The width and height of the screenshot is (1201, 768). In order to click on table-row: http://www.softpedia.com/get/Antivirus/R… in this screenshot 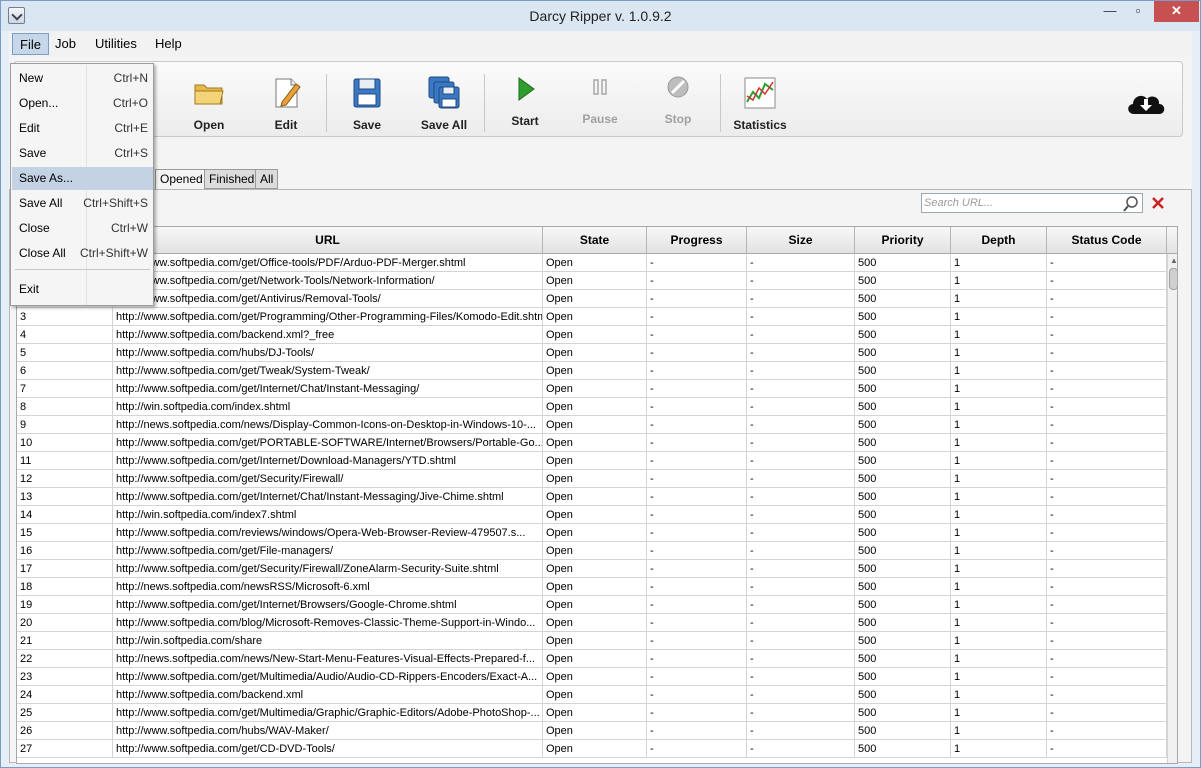, I will do `click(592, 299)`.